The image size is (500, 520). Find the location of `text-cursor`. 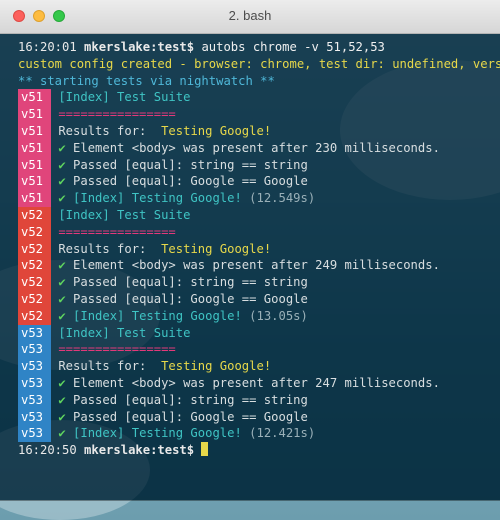

text-cursor is located at coordinates (205, 449).